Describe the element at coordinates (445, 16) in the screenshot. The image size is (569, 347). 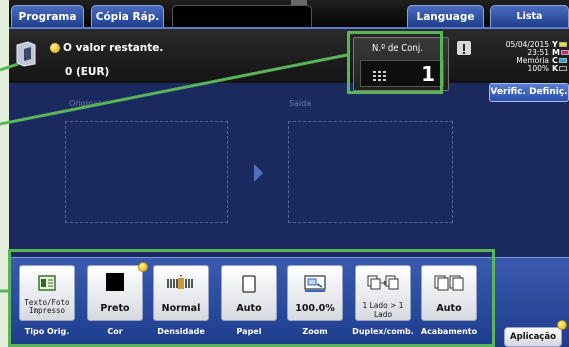
I see `tab-language: Language` at that location.